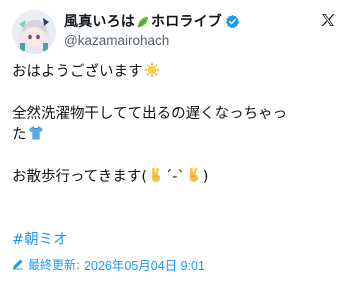  I want to click on display-name-part2: ホロライブ, so click(186, 21).